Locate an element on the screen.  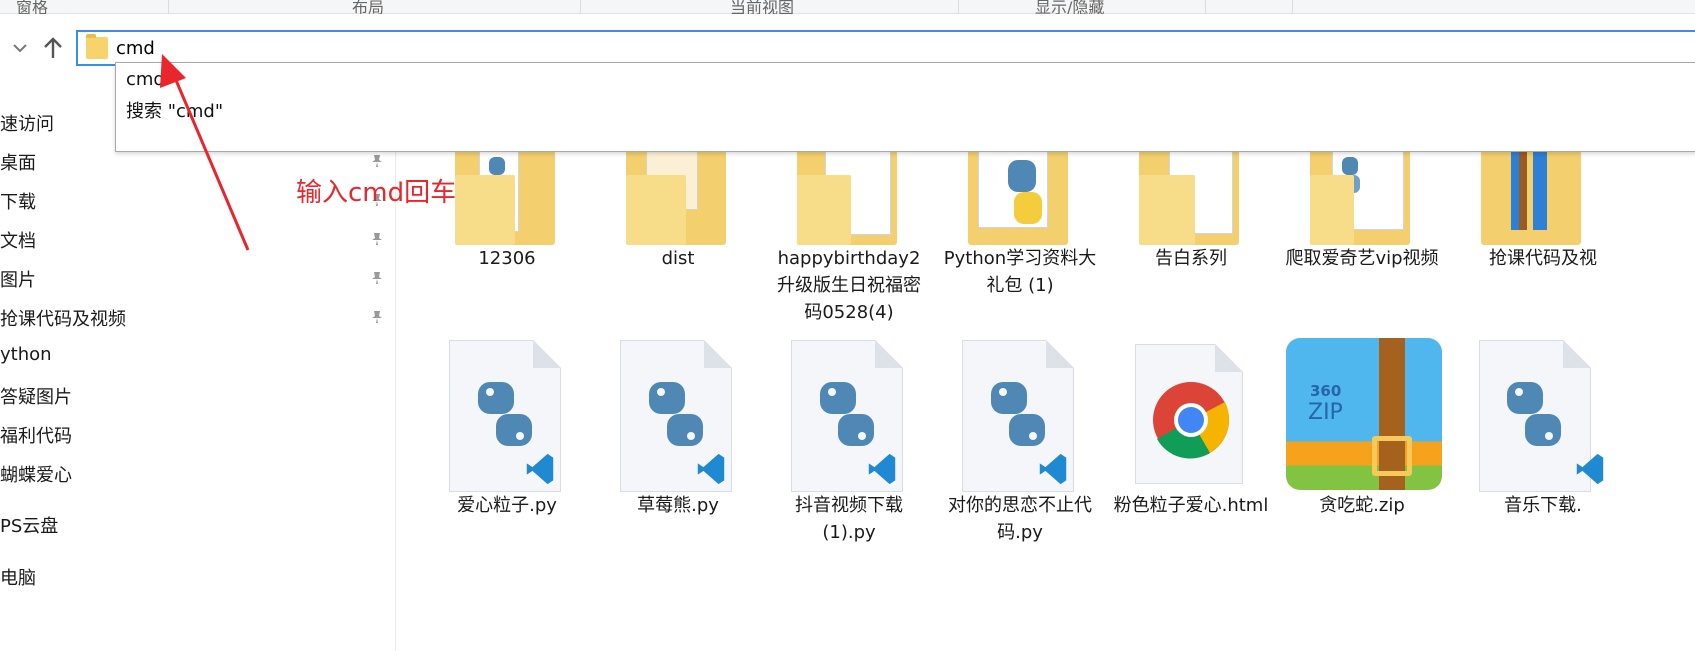
file-tile-music-download: 音乐下载. is located at coordinates (1533, 440).